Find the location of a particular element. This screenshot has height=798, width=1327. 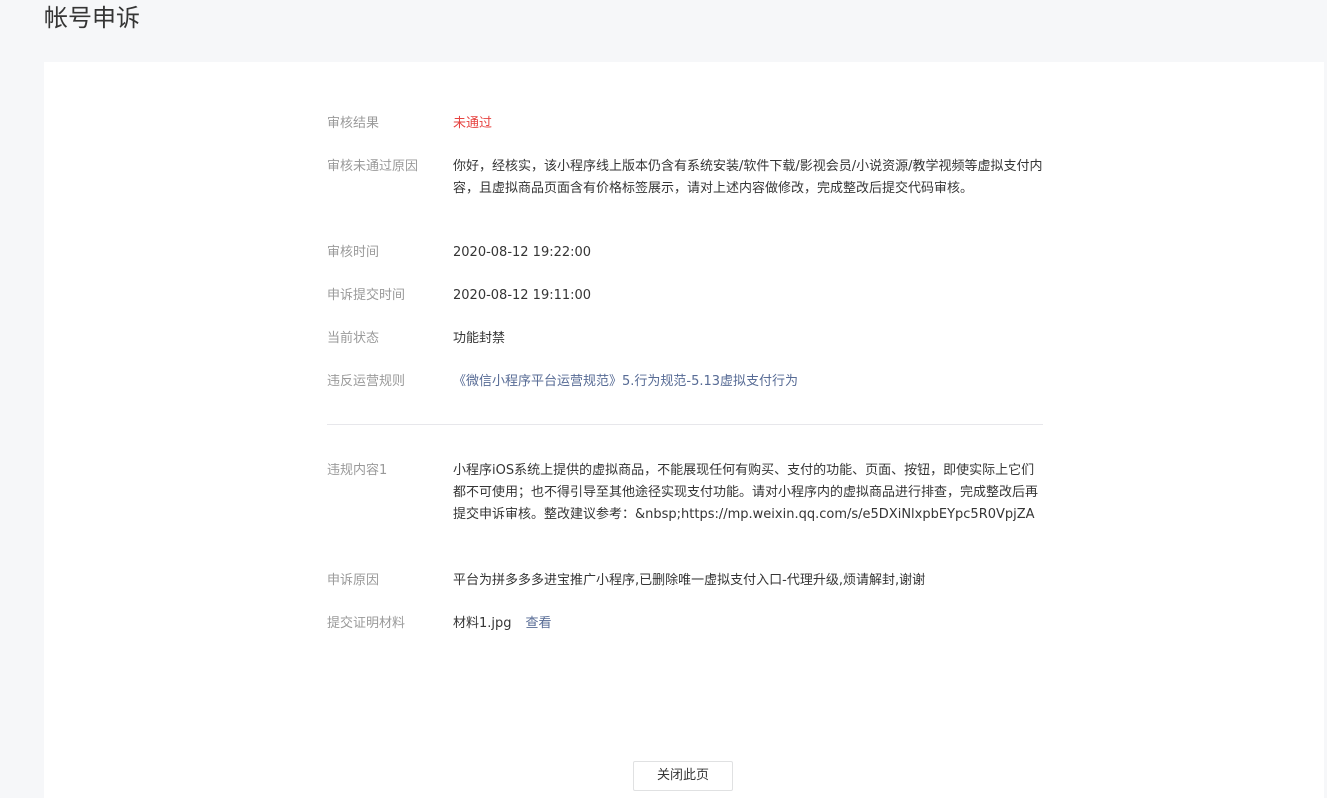

evidence-value: 材料1.jpg 查看 is located at coordinates (748, 624).